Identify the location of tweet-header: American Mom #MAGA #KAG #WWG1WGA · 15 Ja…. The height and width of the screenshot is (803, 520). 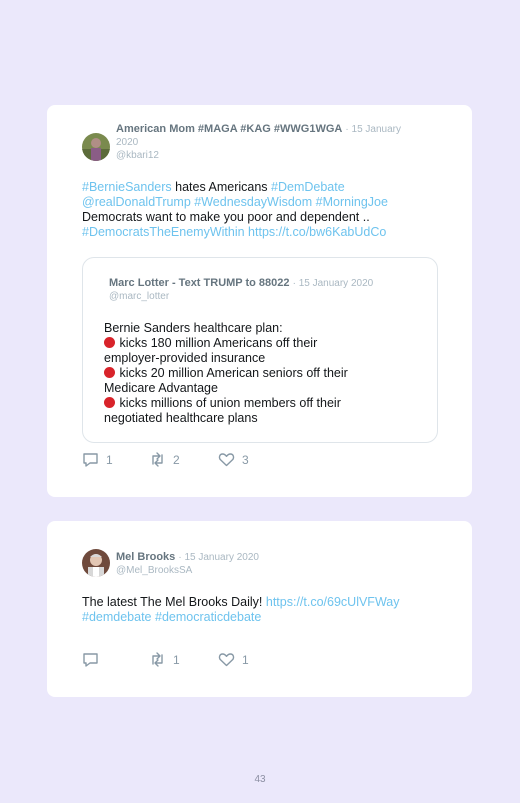
(281, 142).